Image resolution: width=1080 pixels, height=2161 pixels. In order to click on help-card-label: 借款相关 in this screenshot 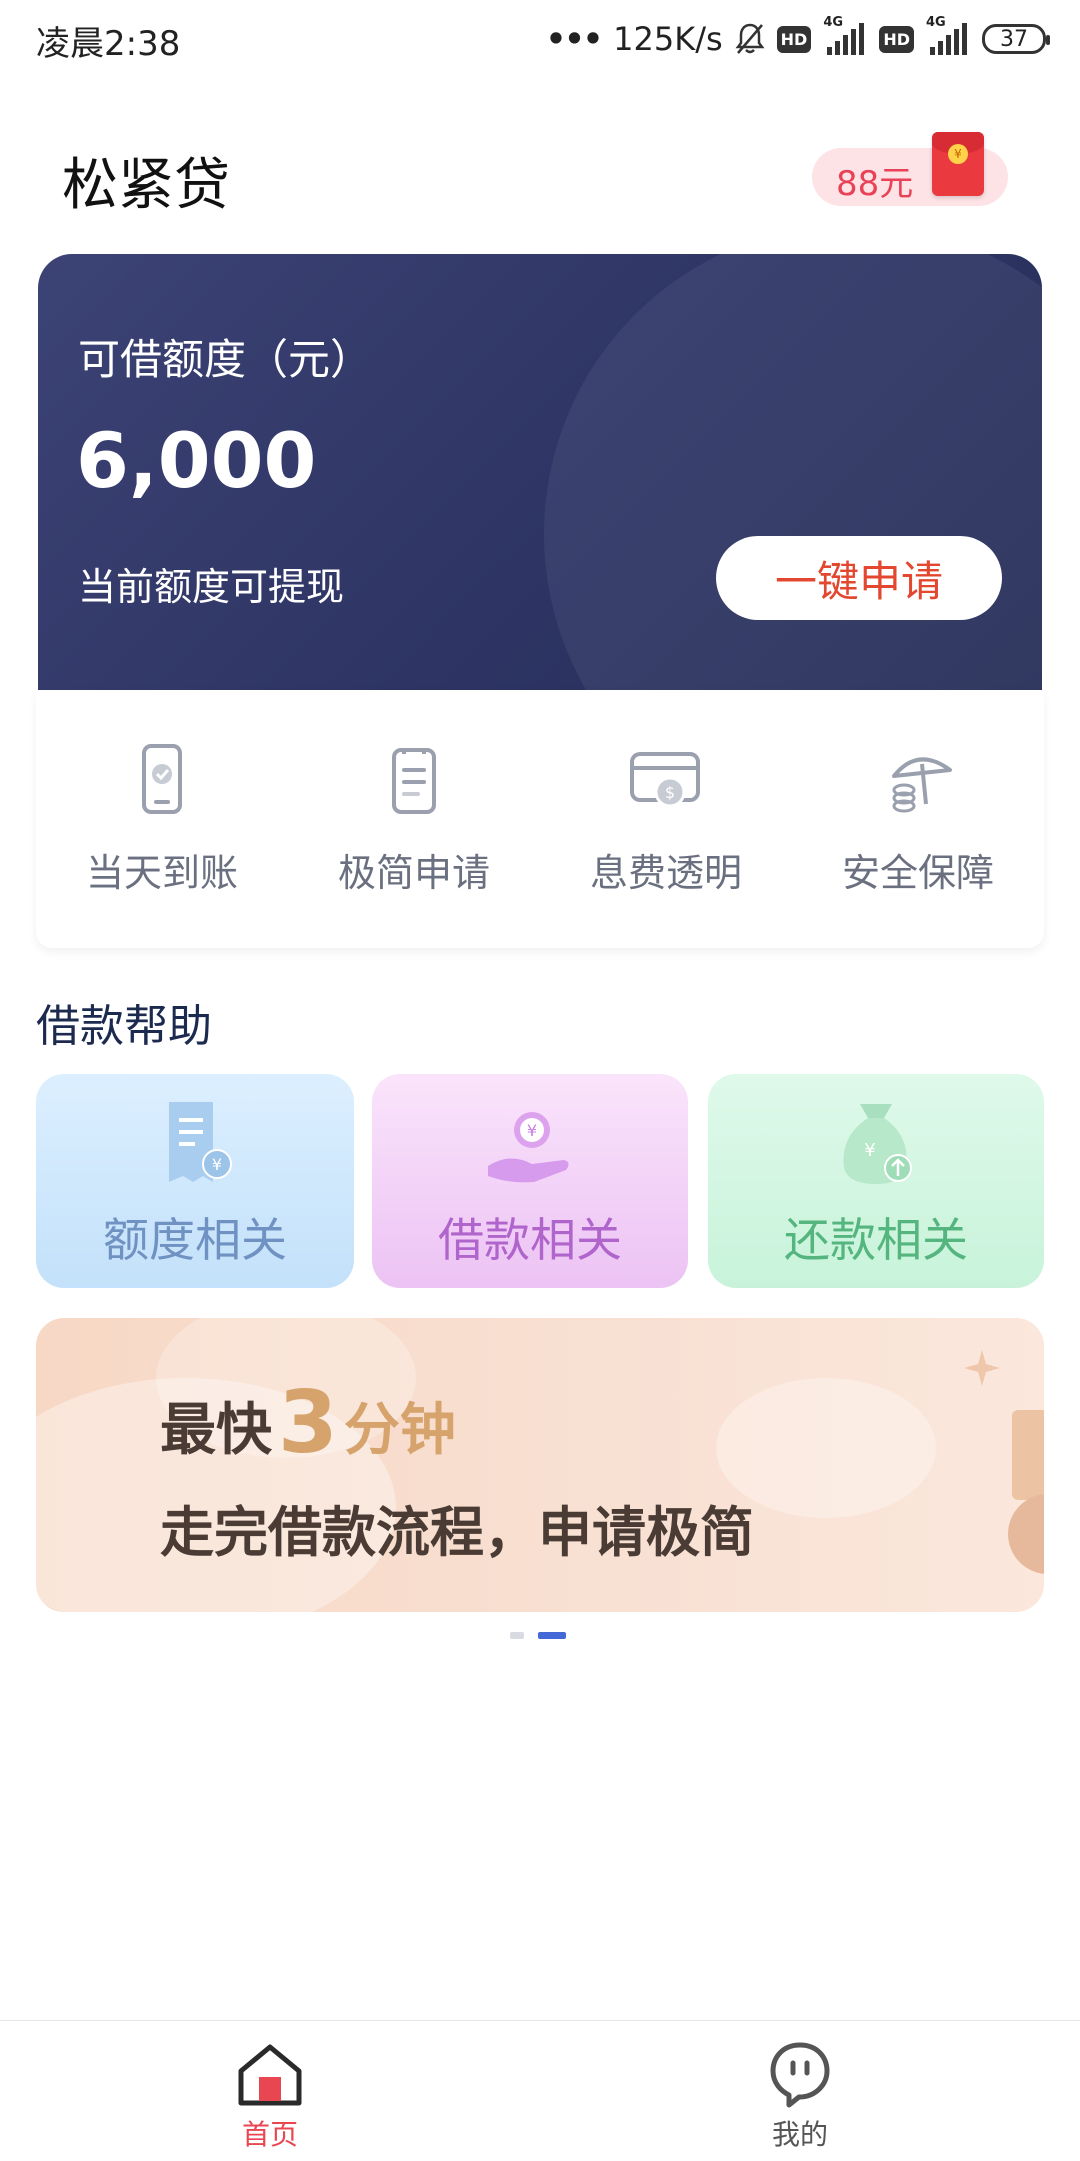, I will do `click(530, 1240)`.